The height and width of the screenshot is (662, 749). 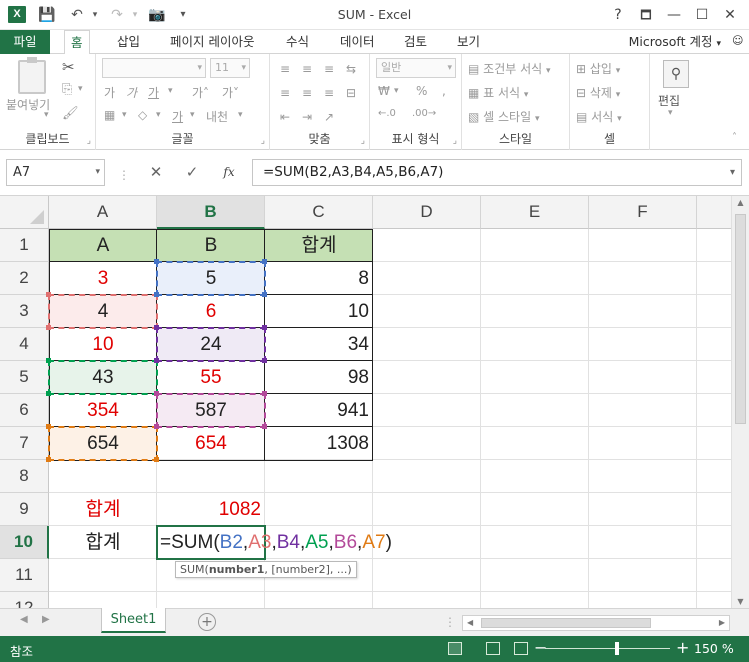 I want to click on font-name-combo: ▾, so click(x=154, y=68).